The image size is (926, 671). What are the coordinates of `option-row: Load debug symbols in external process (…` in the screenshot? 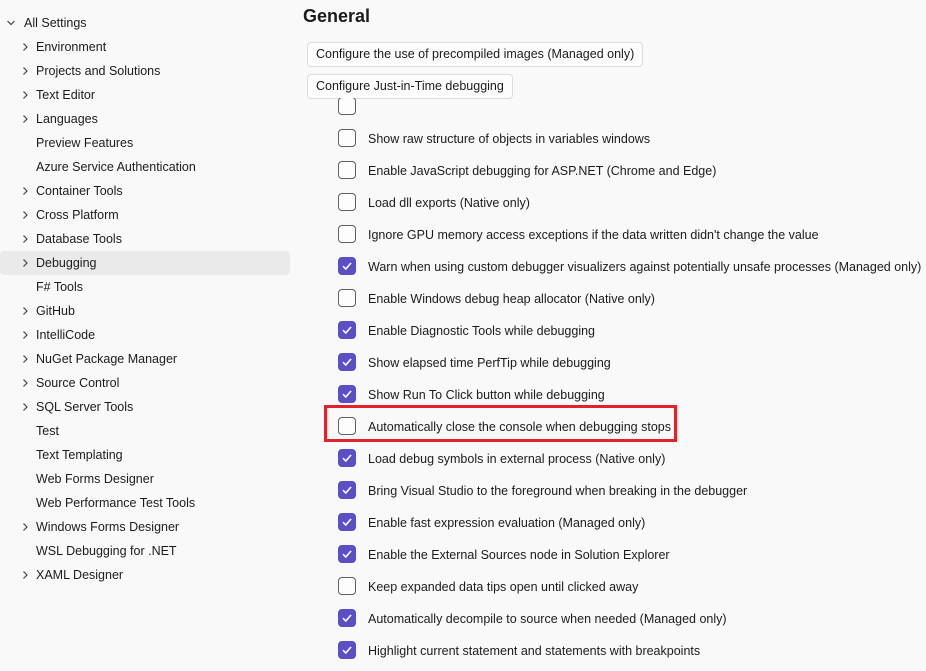 It's located at (627, 459).